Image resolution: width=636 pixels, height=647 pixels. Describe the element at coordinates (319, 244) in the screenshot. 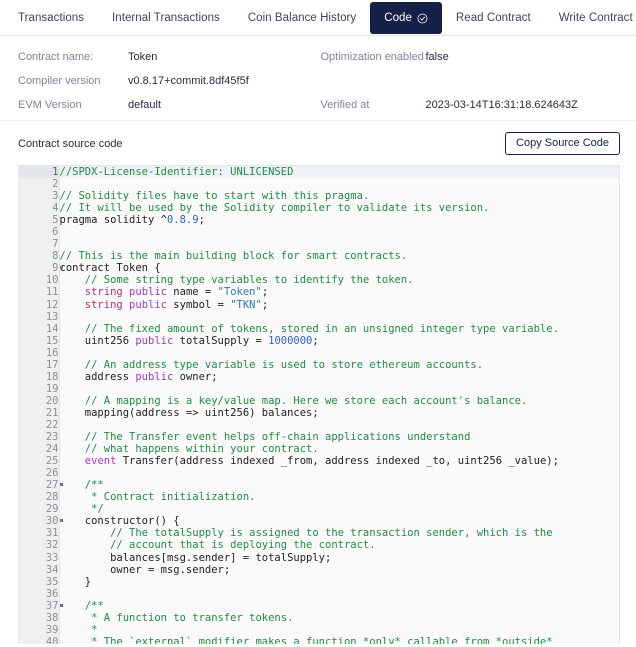

I see `code-line: 7` at that location.